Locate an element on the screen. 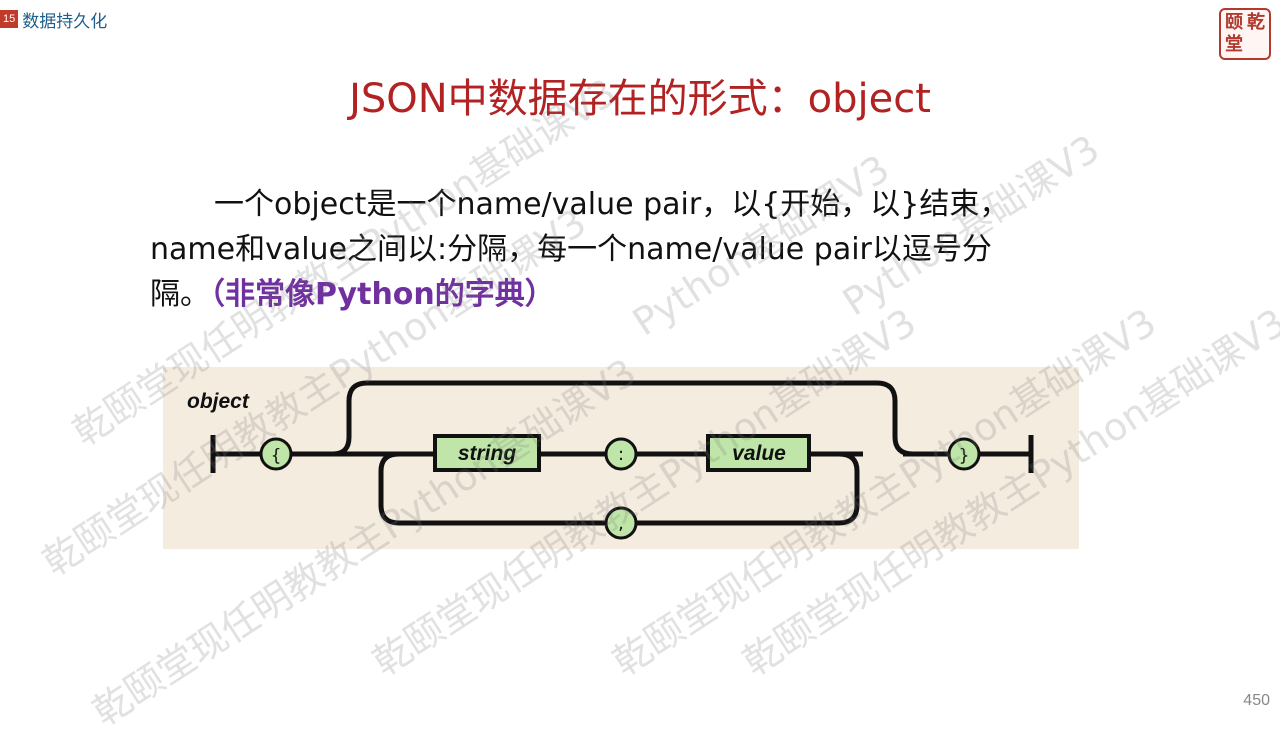 The height and width of the screenshot is (736, 1280). logo-char-3: 堂 is located at coordinates (1234, 44).